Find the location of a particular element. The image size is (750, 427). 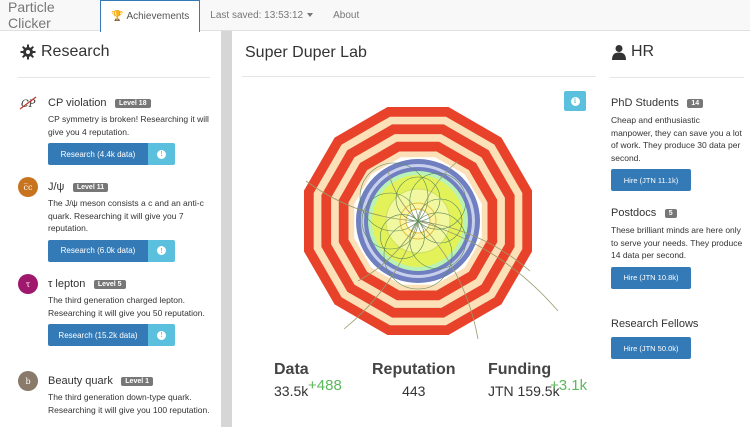

nav-about: About is located at coordinates (346, 15).